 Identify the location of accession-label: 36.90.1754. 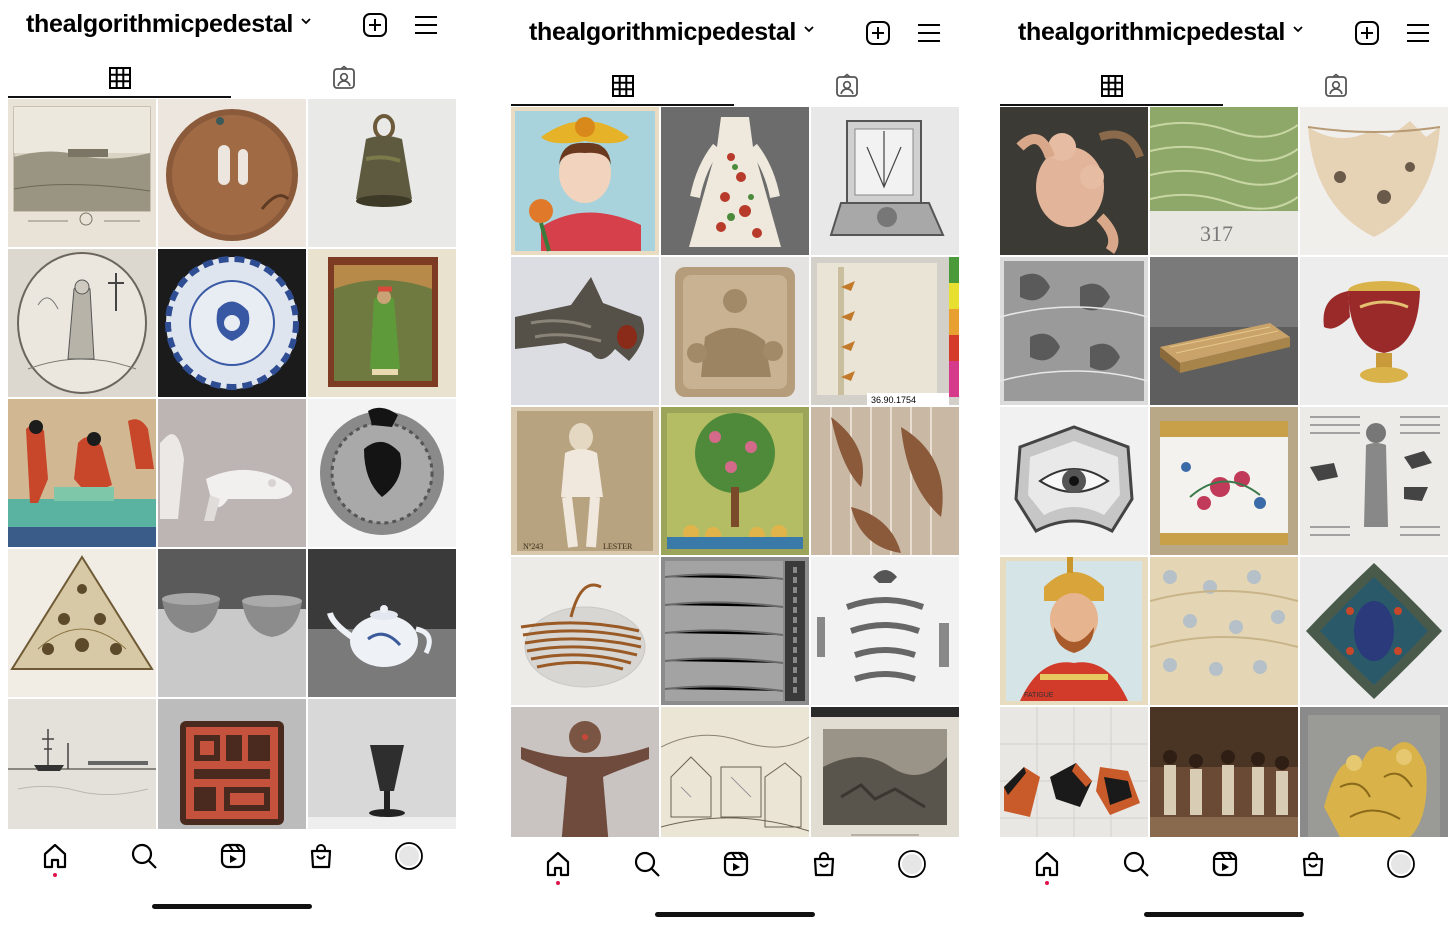
(893, 400).